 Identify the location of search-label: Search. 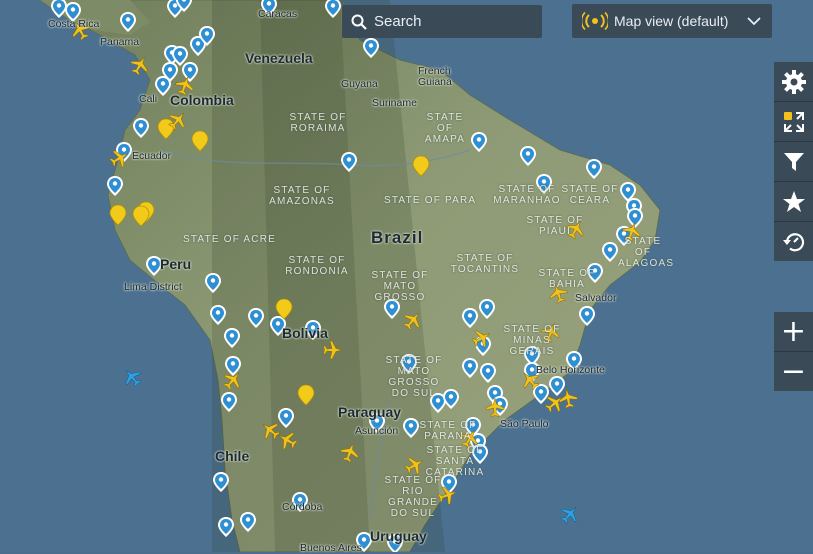
(398, 21).